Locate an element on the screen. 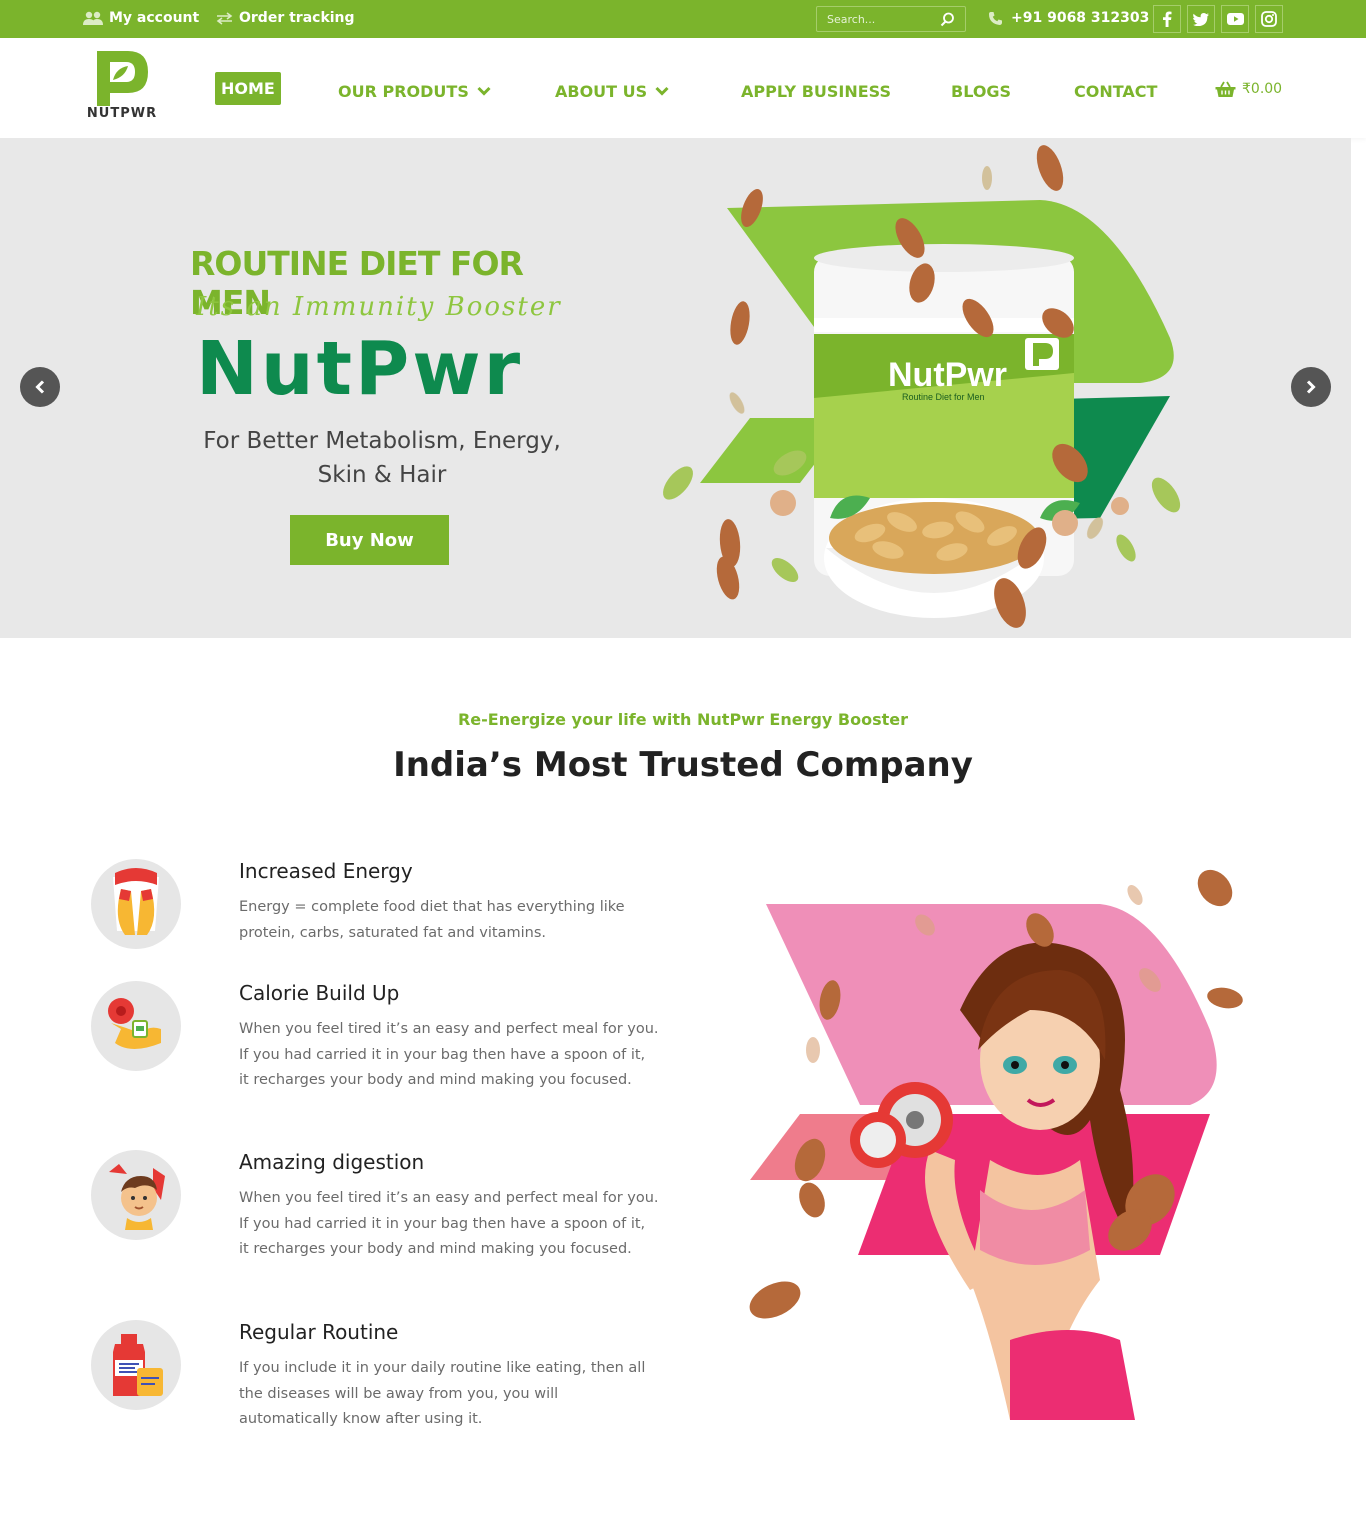 This screenshot has width=1366, height=1516. nav-products-label: OUR PRODUTS is located at coordinates (403, 91).